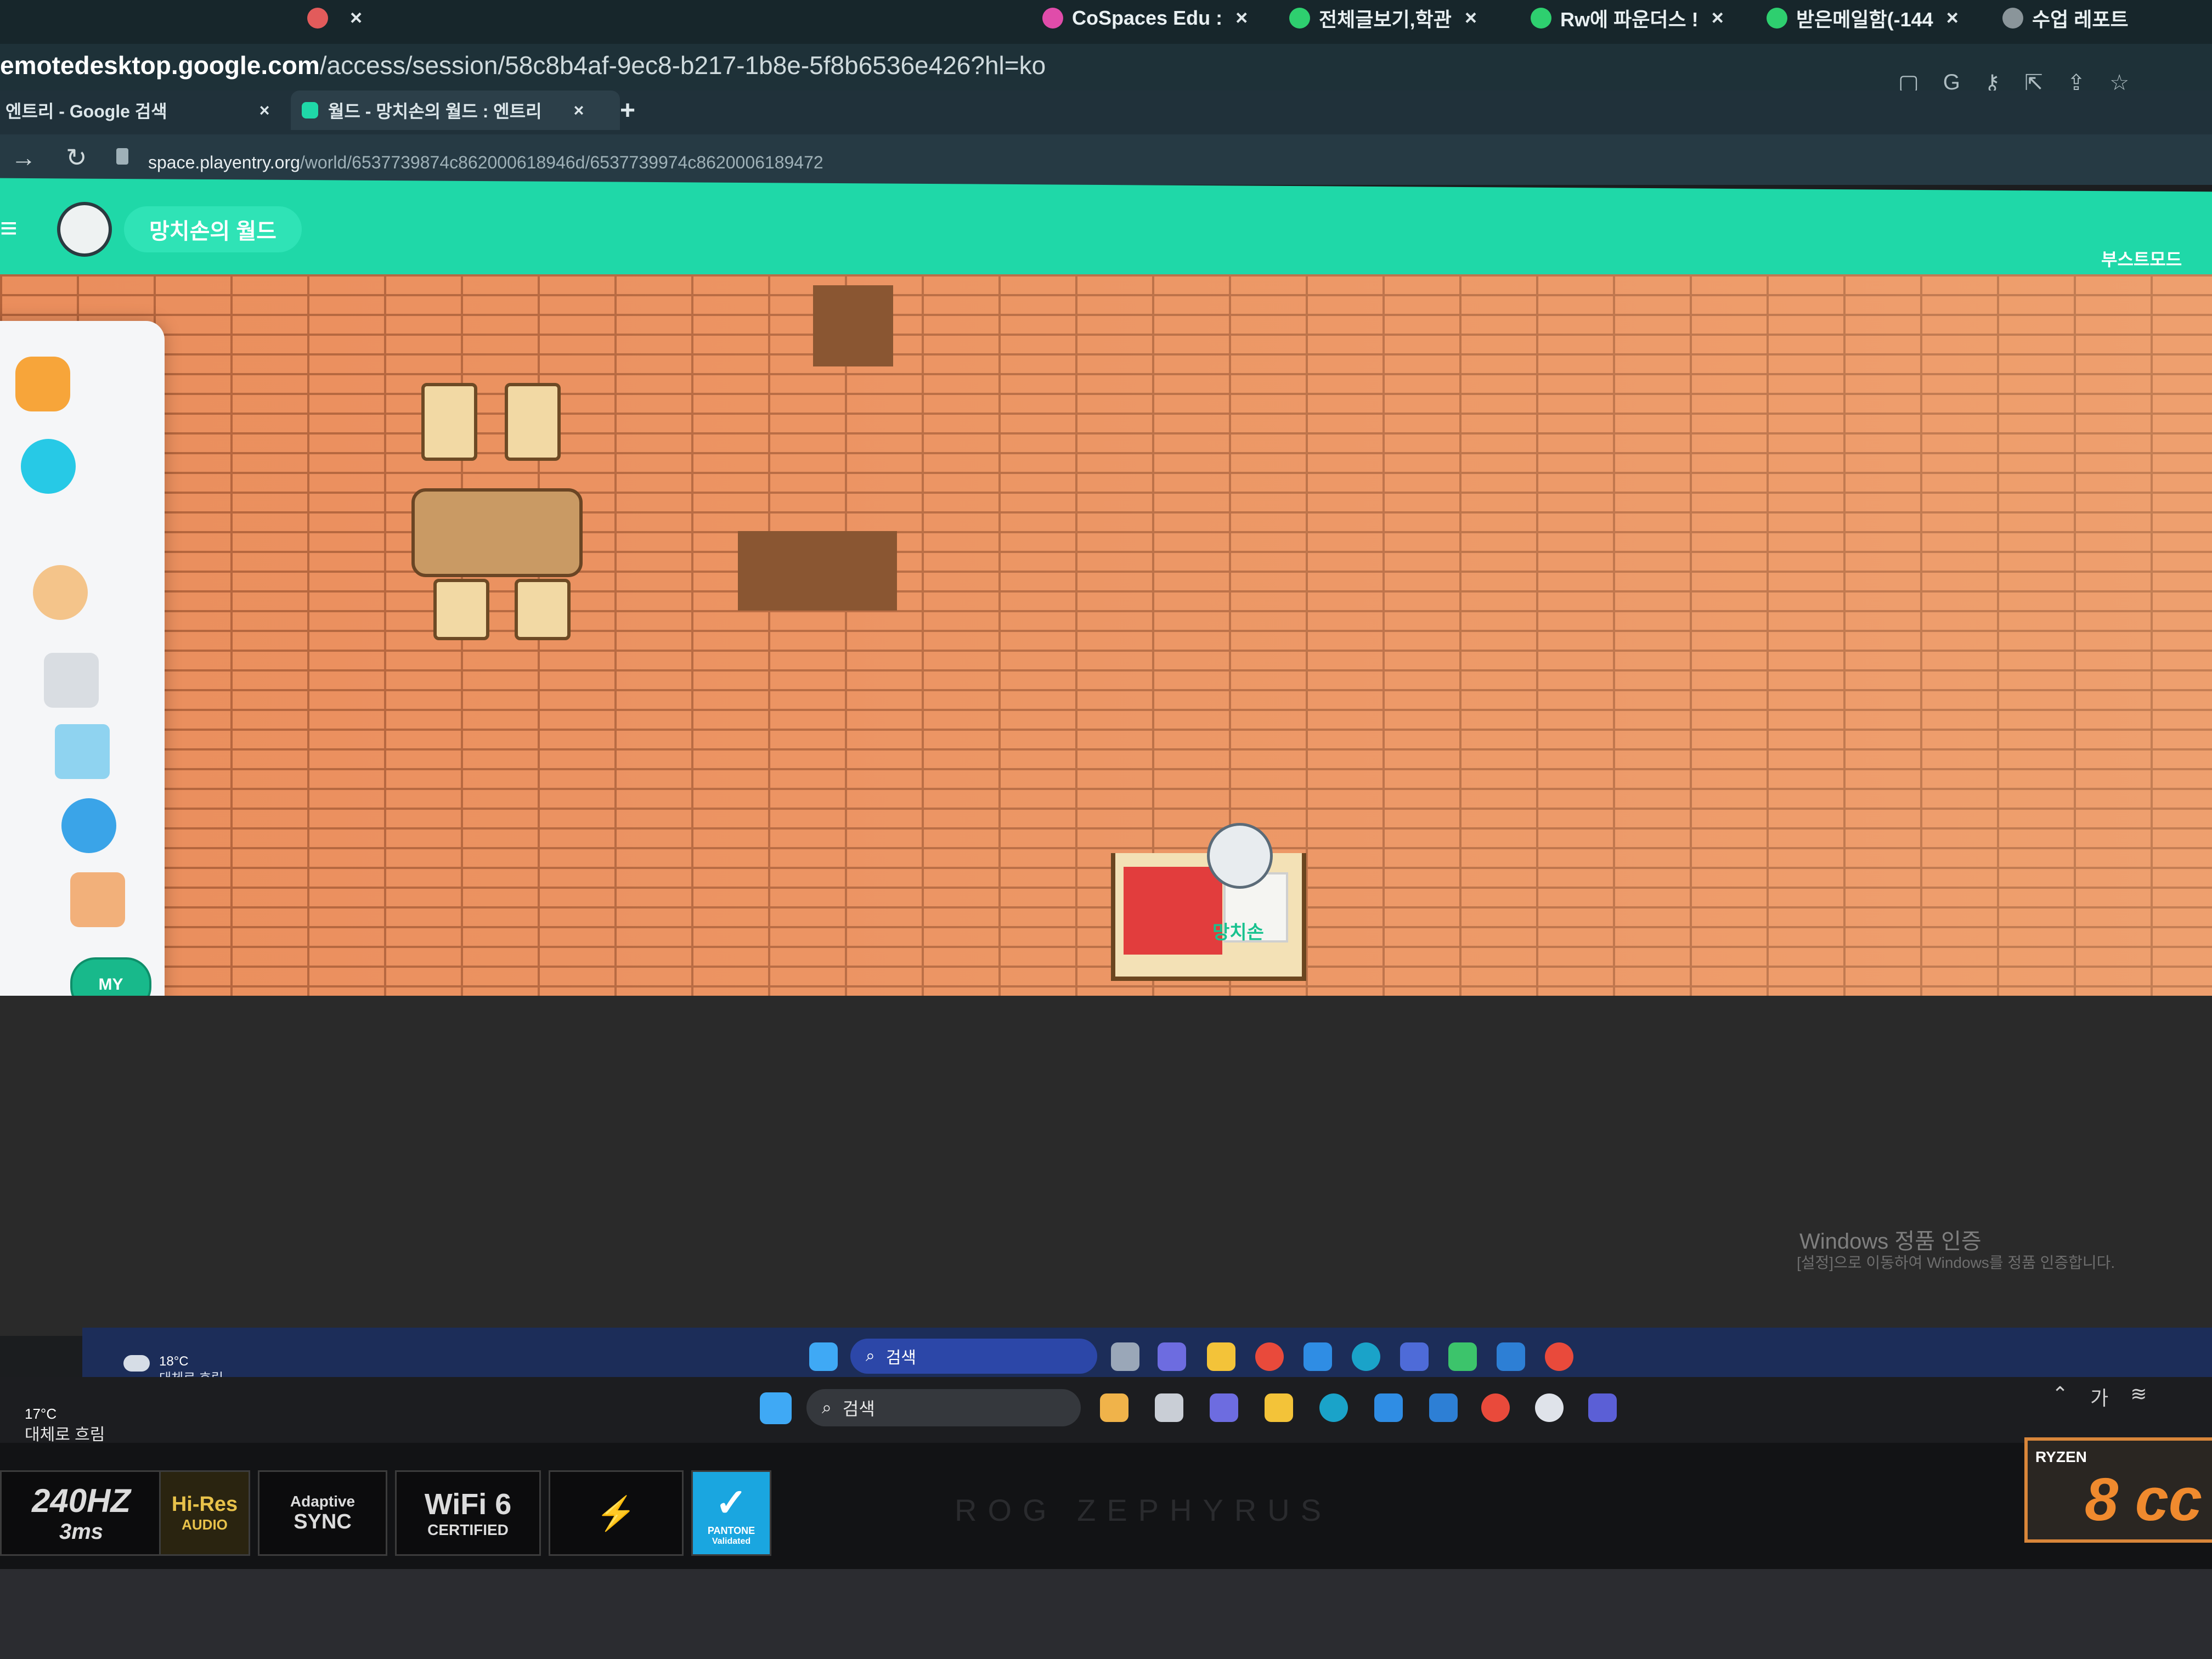  I want to click on lock-icon, so click(122, 156).